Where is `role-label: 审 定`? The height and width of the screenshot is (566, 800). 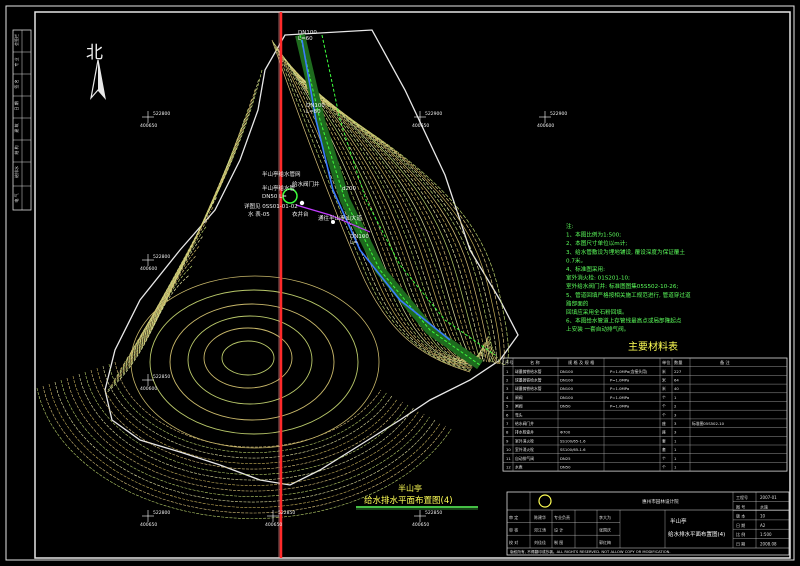 role-label: 审 定 is located at coordinates (513, 517).